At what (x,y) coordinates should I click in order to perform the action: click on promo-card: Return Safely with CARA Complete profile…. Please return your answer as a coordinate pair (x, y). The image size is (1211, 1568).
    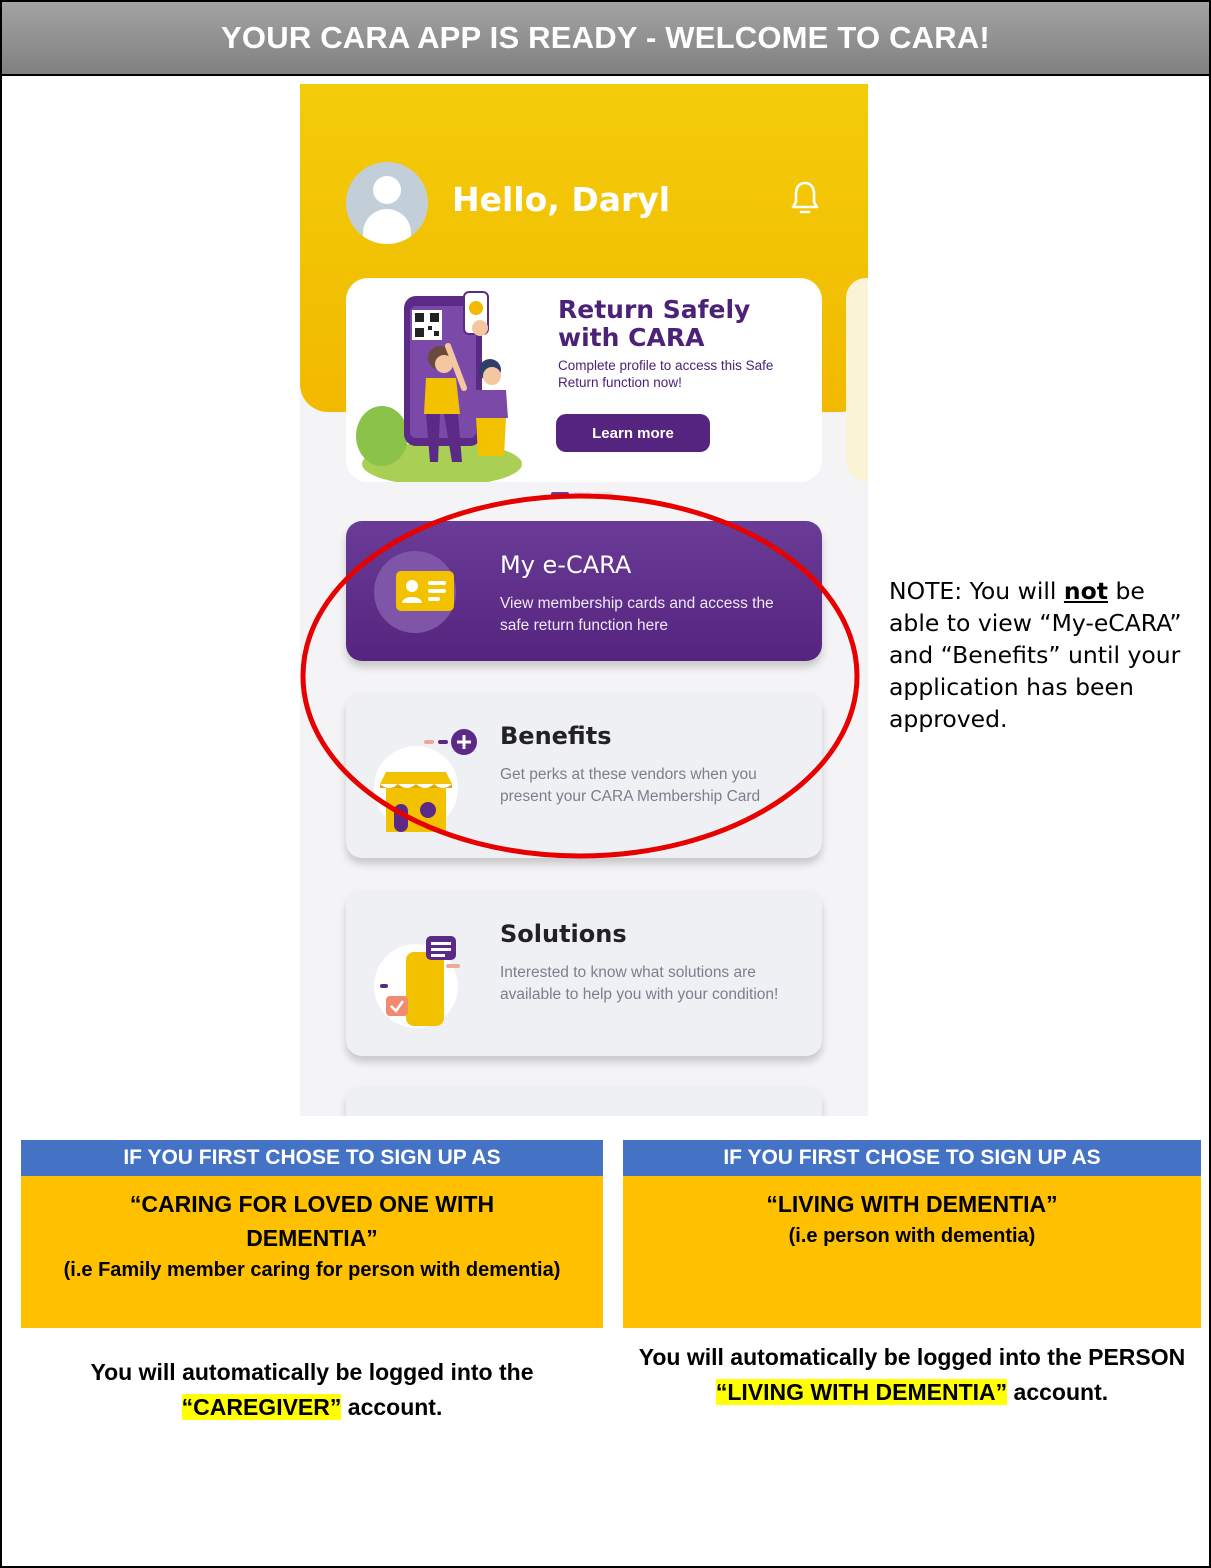
    Looking at the image, I should click on (584, 380).